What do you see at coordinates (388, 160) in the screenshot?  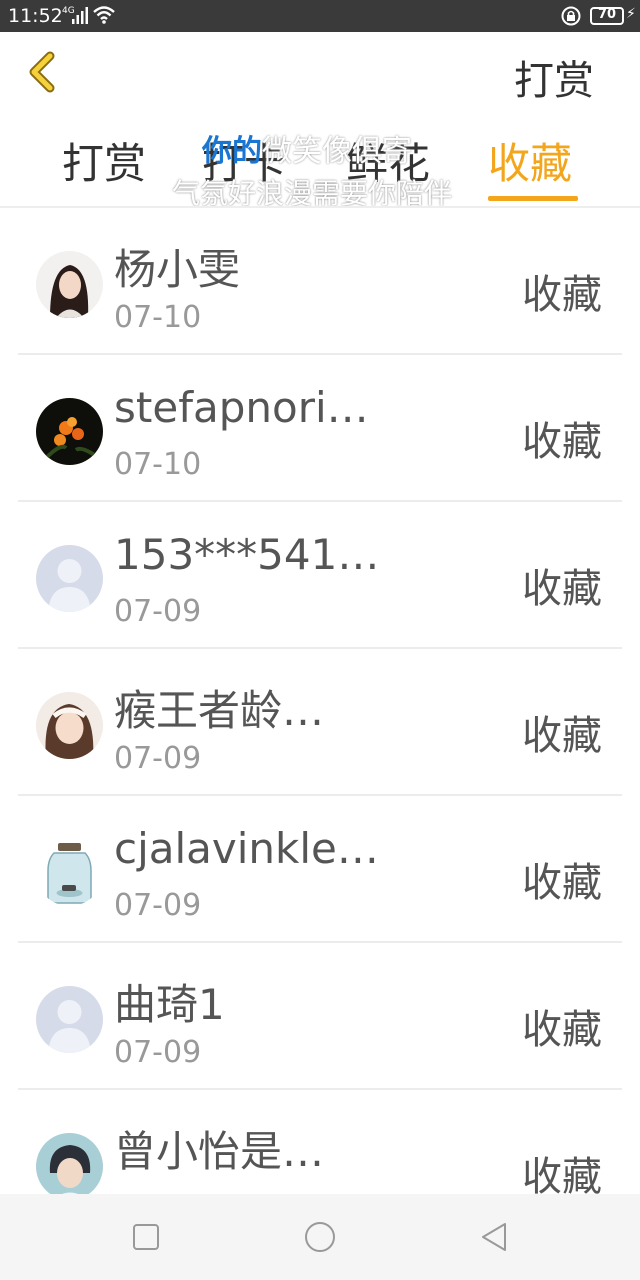 I see `tab-flowers: 鲜花` at bounding box center [388, 160].